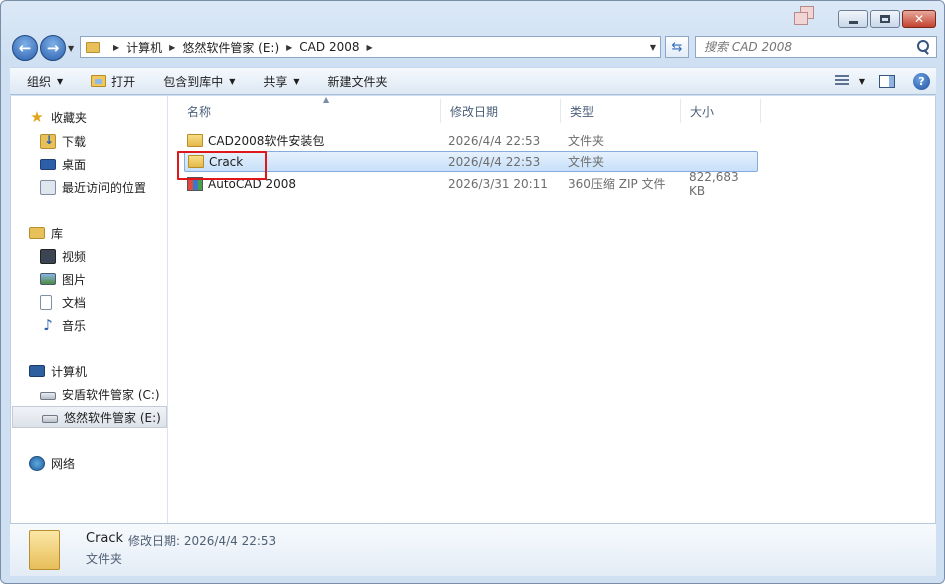 The width and height of the screenshot is (945, 584). I want to click on nav-label: 计算机, so click(69, 371).